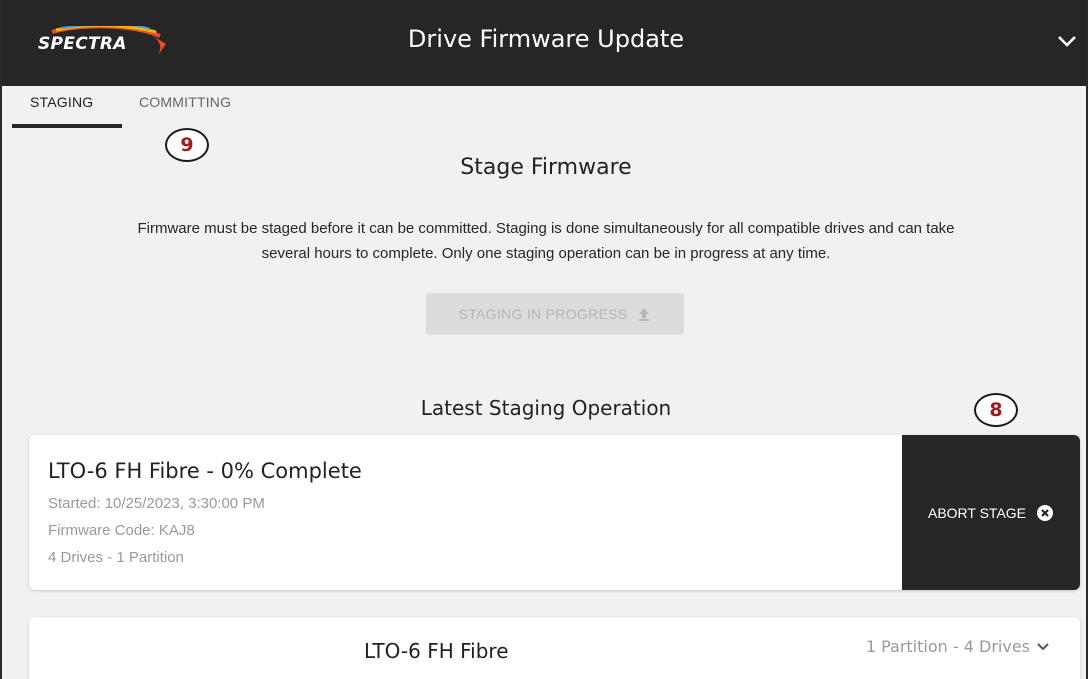  I want to click on staging-in-progress-button: STAGING IN PROGRESS, so click(555, 314).